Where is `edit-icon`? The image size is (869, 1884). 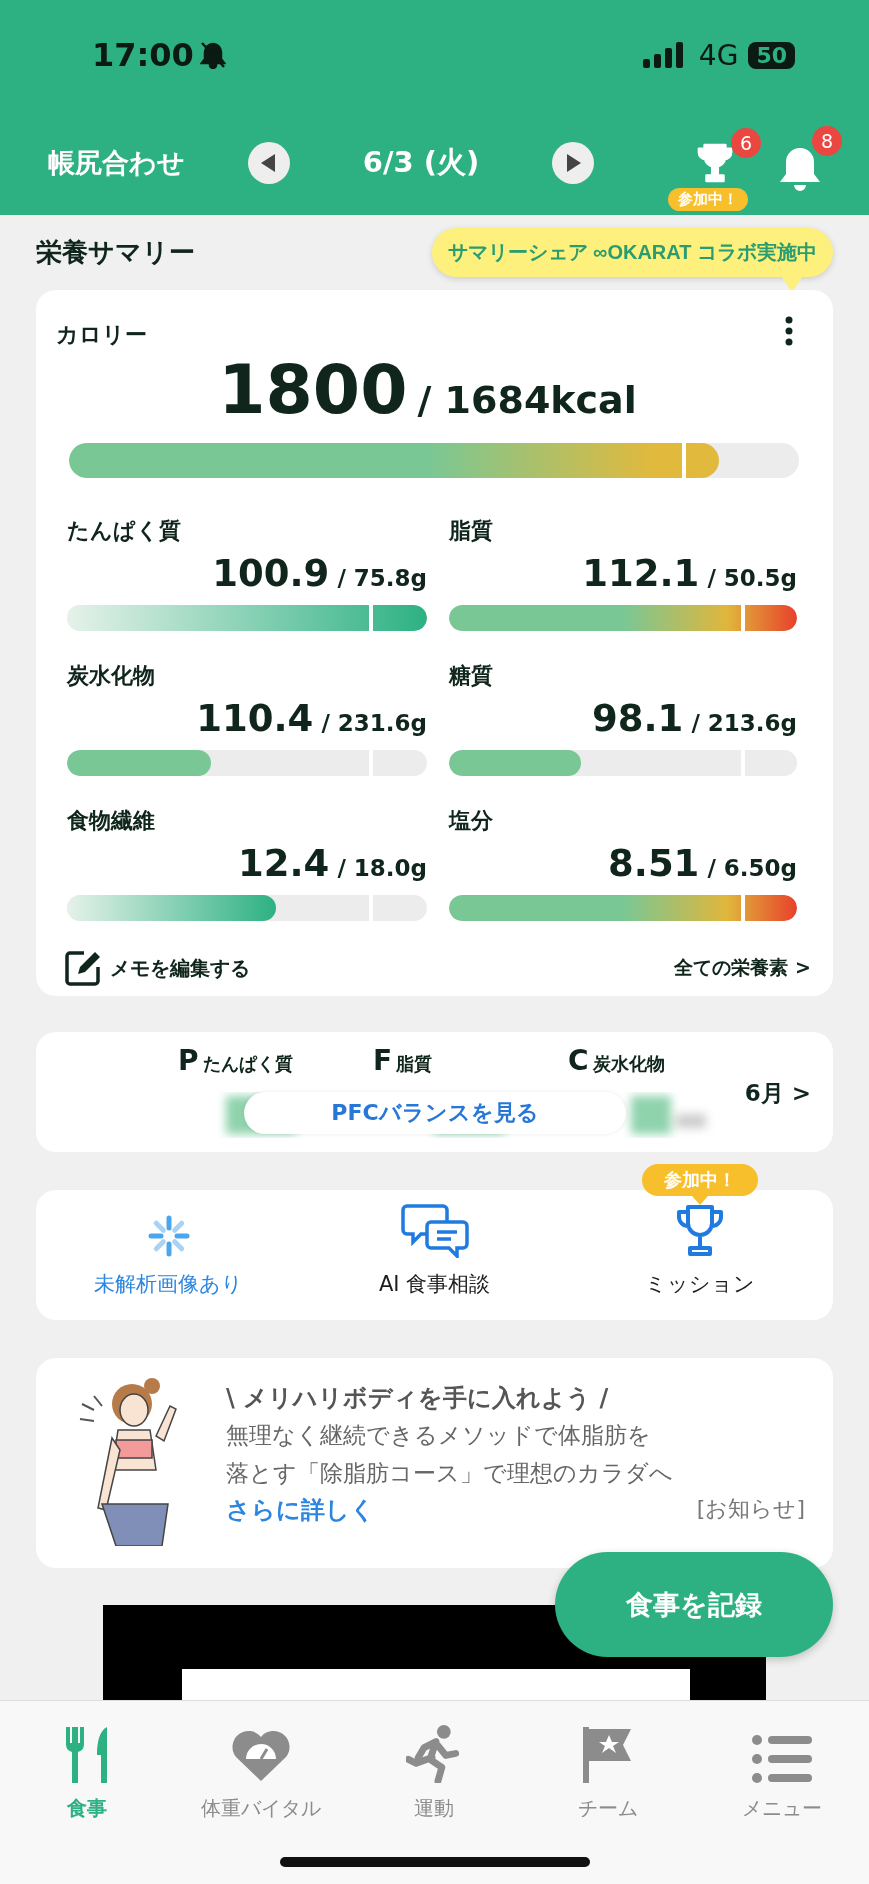
edit-icon is located at coordinates (83, 968).